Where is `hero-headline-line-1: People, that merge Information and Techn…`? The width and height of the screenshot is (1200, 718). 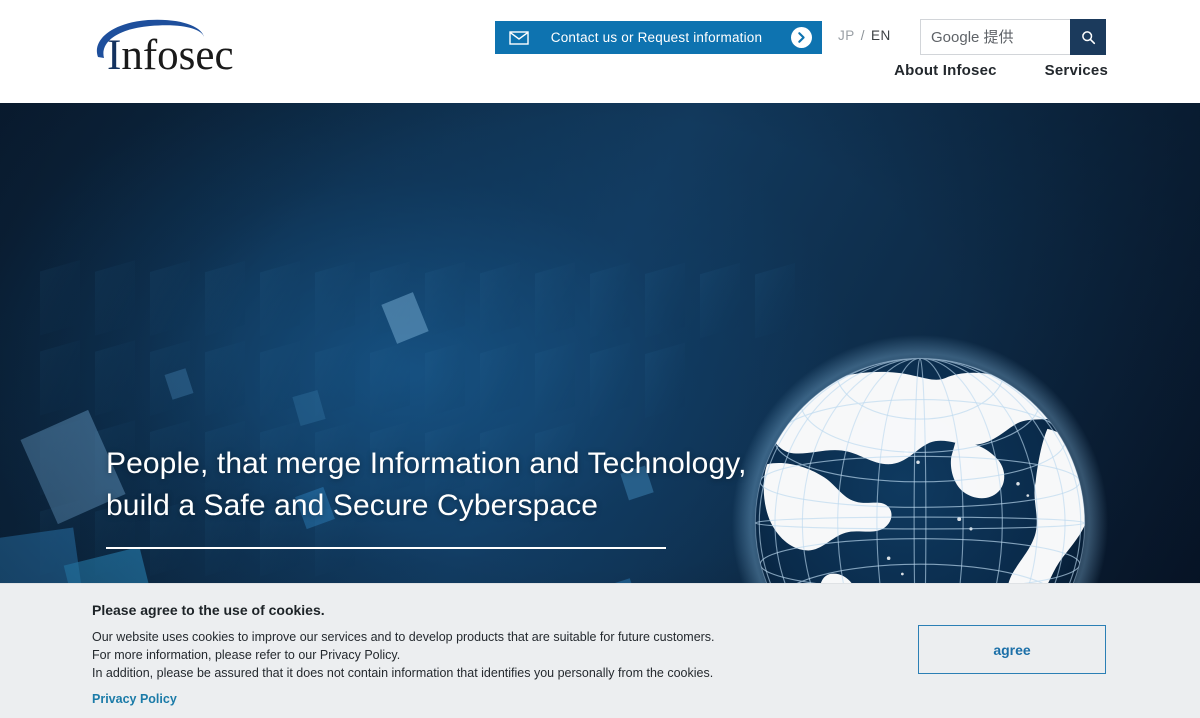
hero-headline-line-1: People, that merge Information and Techn… is located at coordinates (426, 463).